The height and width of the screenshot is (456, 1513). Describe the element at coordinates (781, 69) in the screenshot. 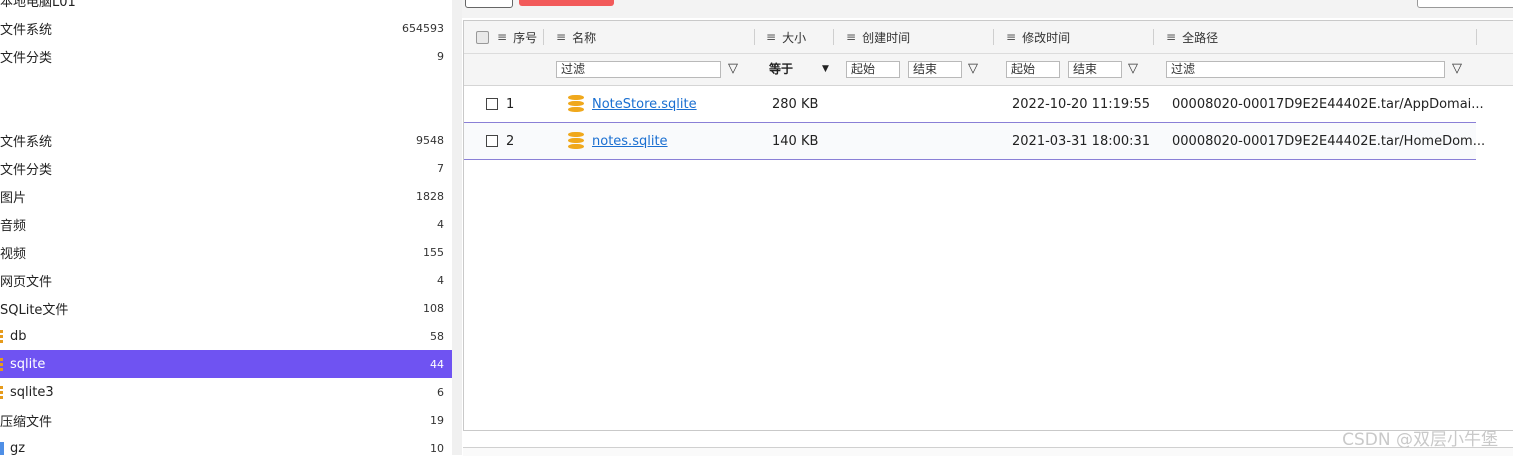

I see `size-operator-select: 等于` at that location.